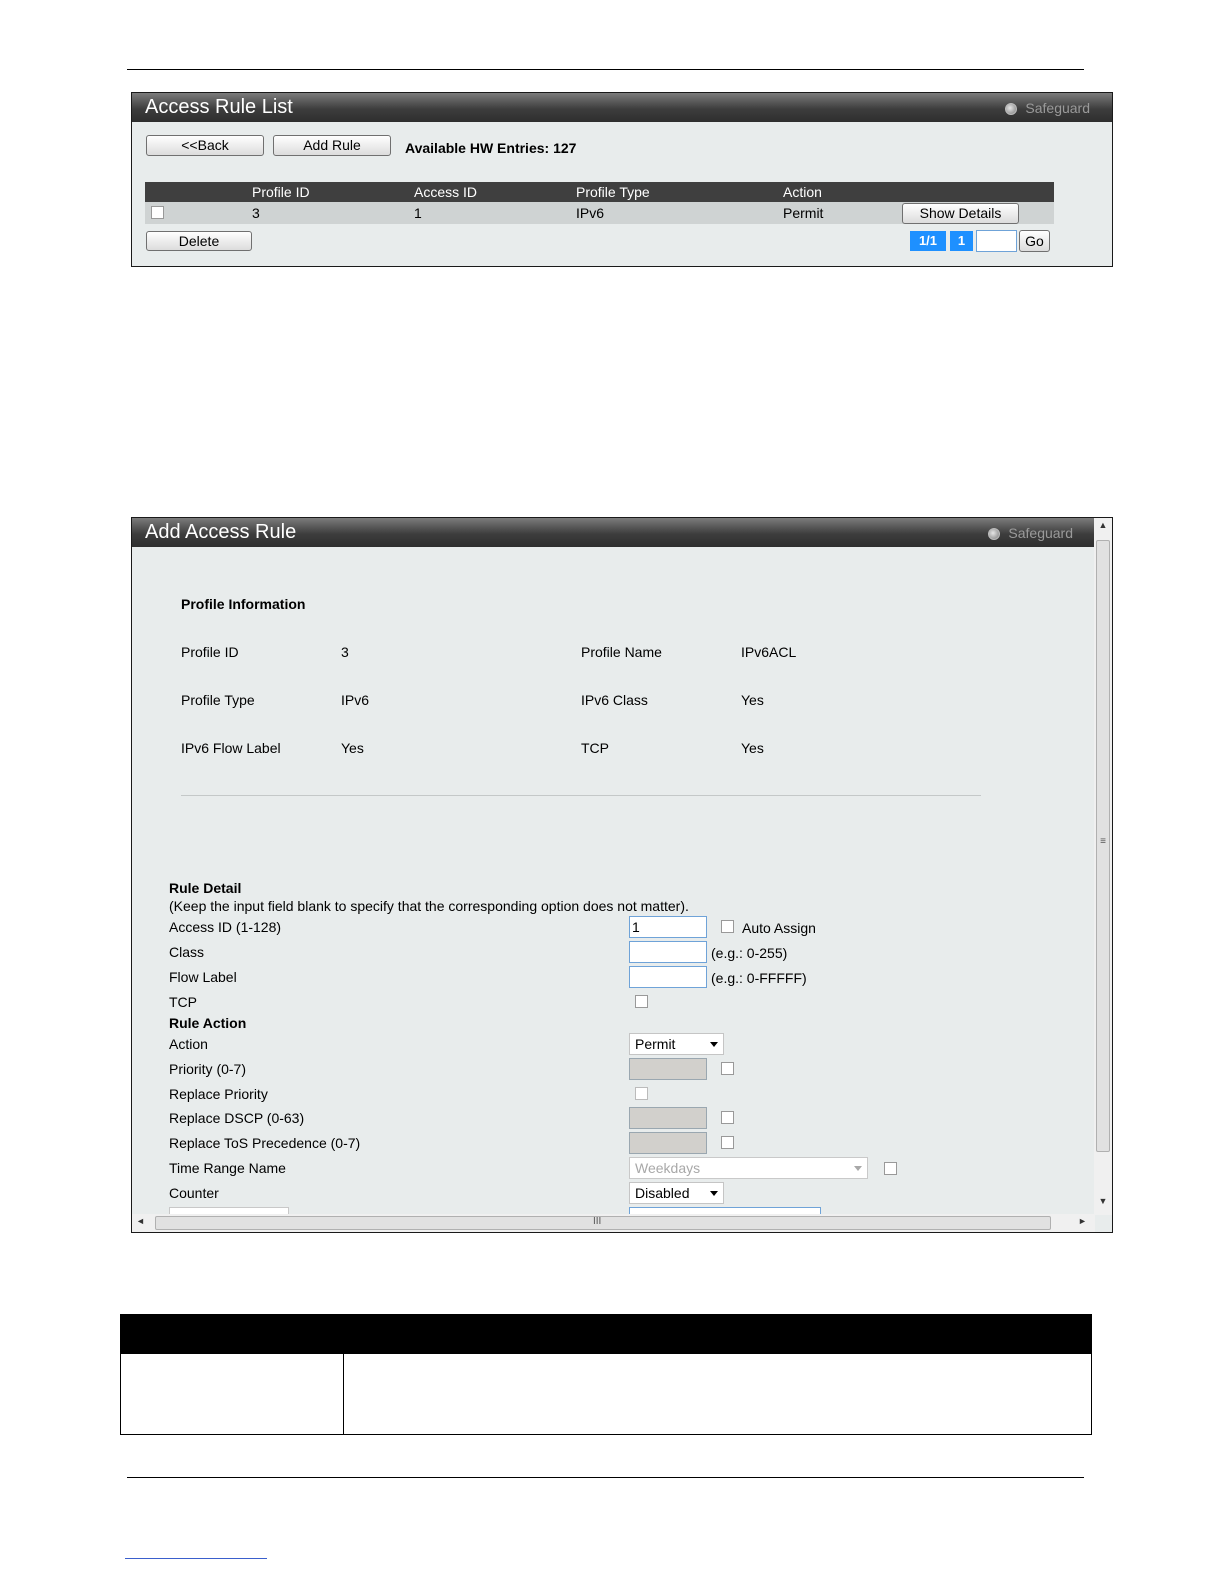 The image size is (1224, 1584). What do you see at coordinates (1103, 841) in the screenshot?
I see `scroll-grip-icon: ≡` at bounding box center [1103, 841].